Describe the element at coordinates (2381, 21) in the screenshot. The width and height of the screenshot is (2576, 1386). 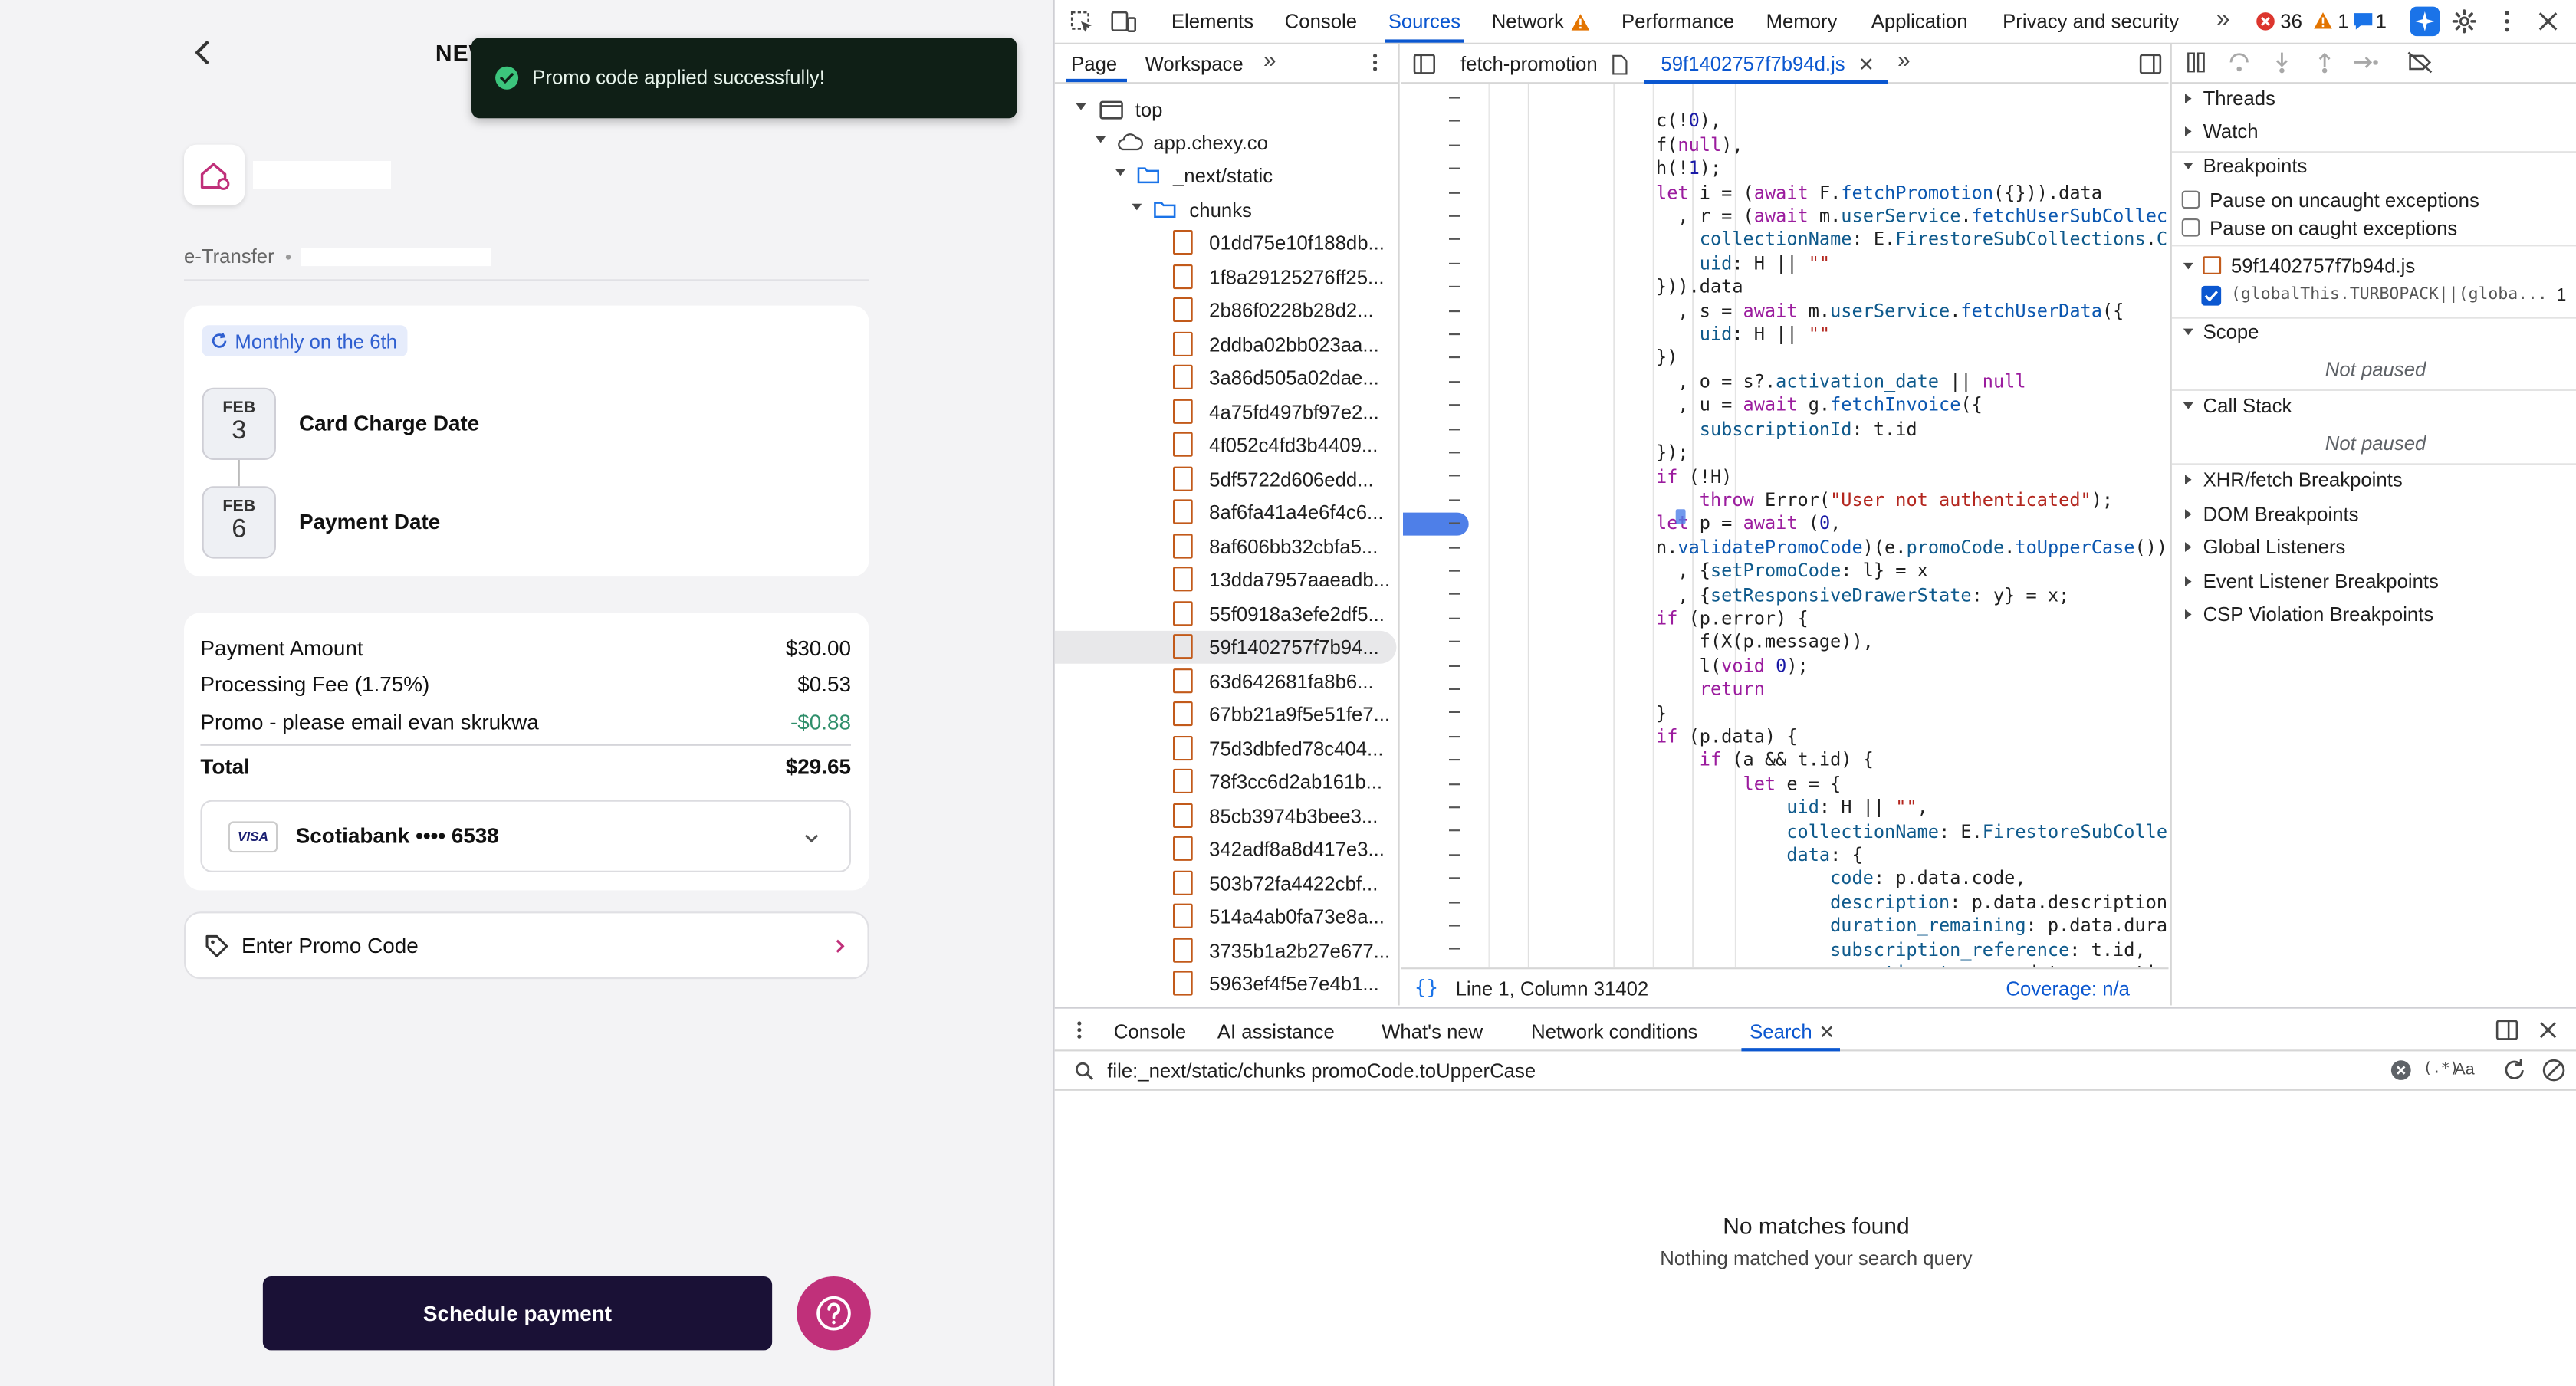
I see `info-count: 1` at that location.